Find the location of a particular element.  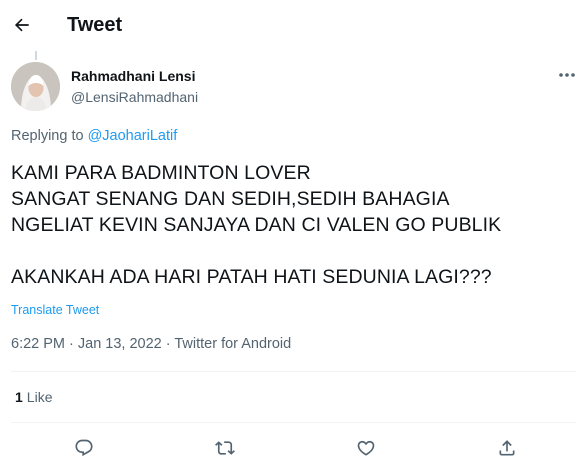

top-bar: Tweet is located at coordinates (294, 26).